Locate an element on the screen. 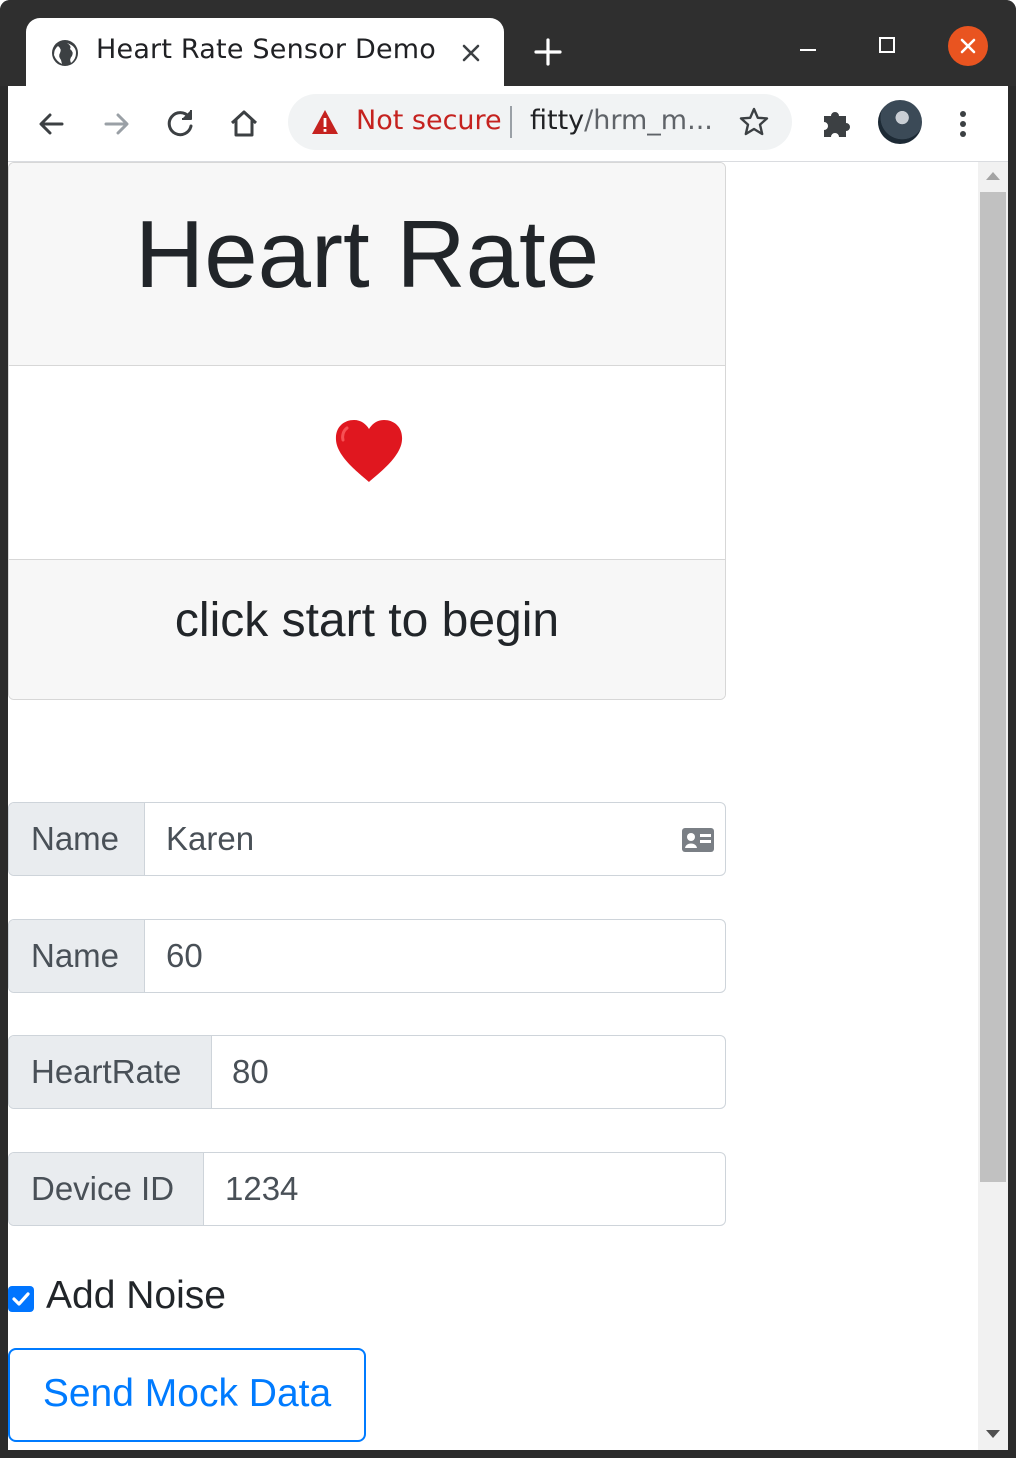 Image resolution: width=1016 pixels, height=1458 pixels. add-noise-checkbox is located at coordinates (21, 1299).